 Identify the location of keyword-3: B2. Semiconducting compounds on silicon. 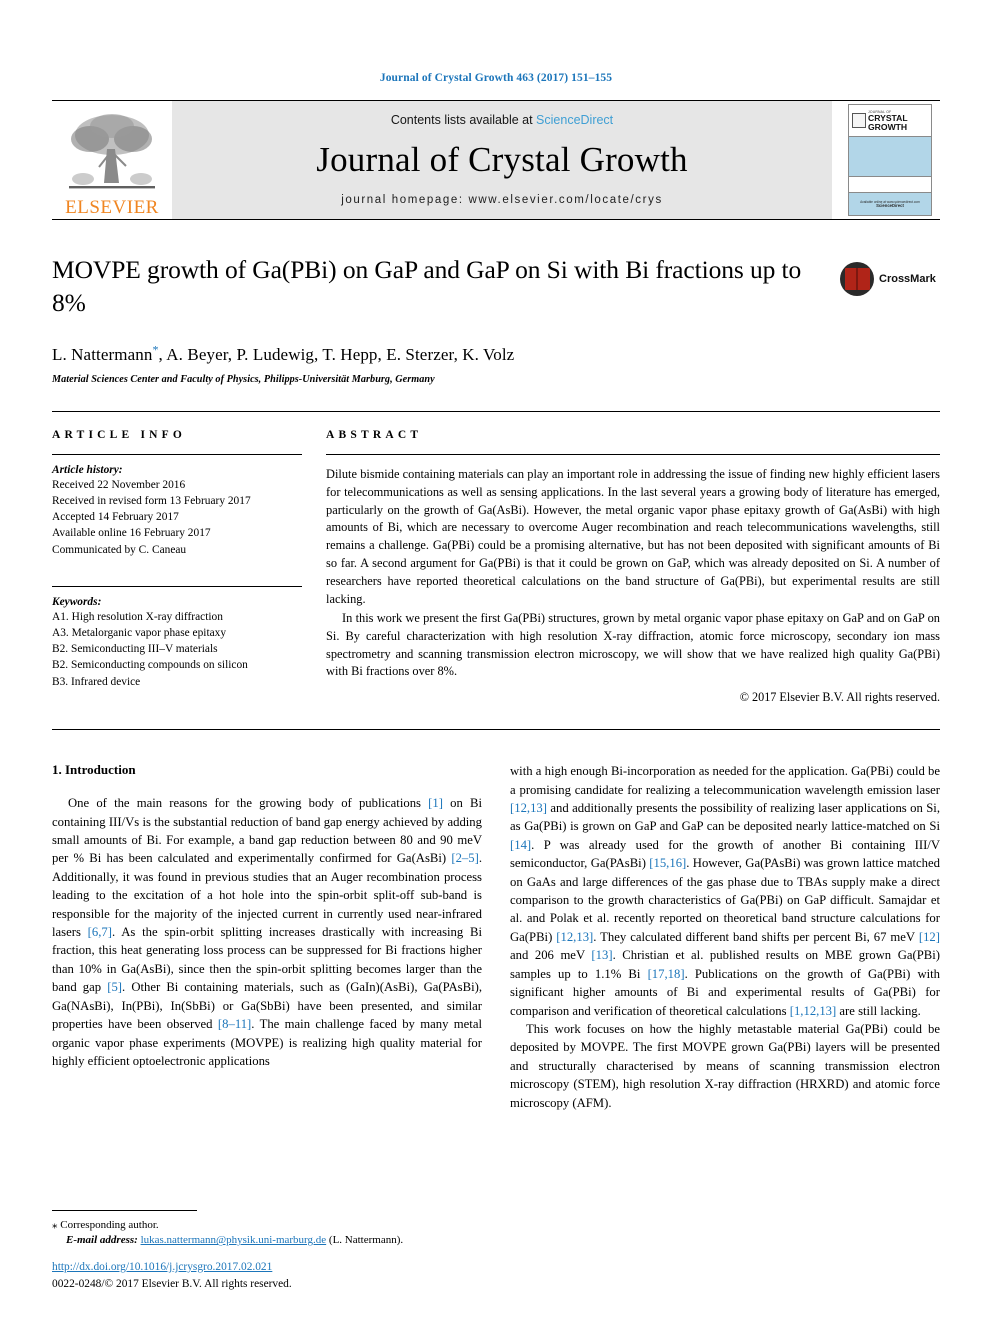
(150, 665).